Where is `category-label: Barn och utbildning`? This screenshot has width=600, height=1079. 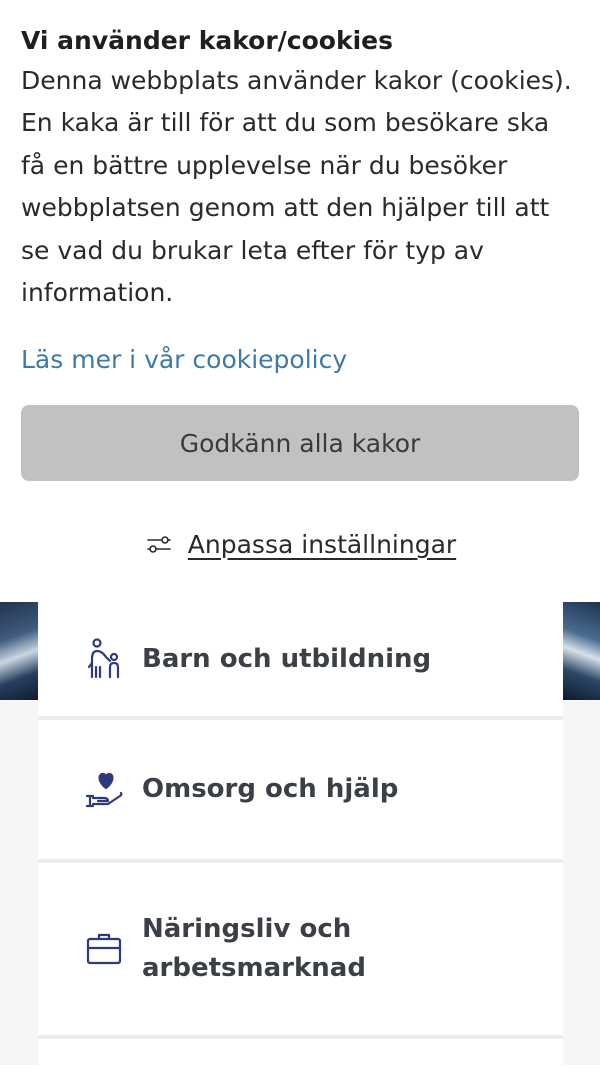
category-label: Barn och utbildning is located at coordinates (287, 658).